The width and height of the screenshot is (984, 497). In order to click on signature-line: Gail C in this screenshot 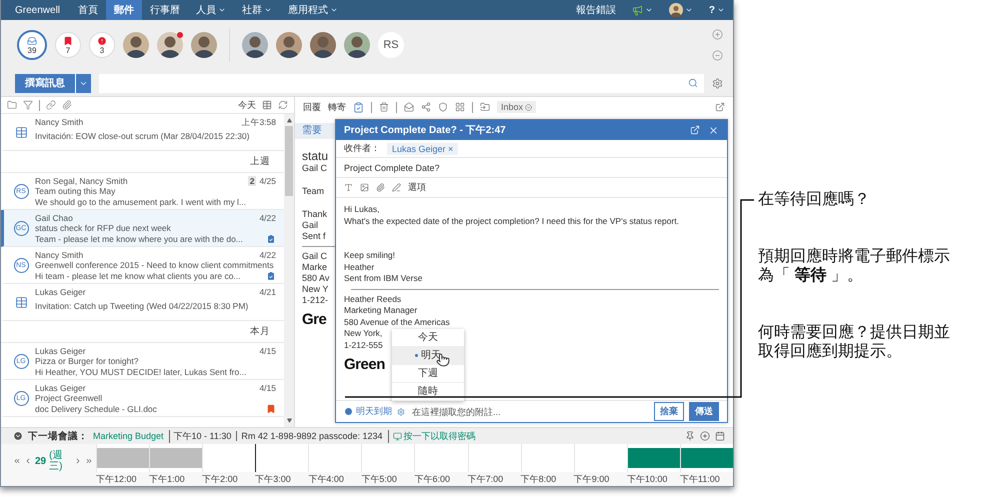, I will do `click(314, 256)`.